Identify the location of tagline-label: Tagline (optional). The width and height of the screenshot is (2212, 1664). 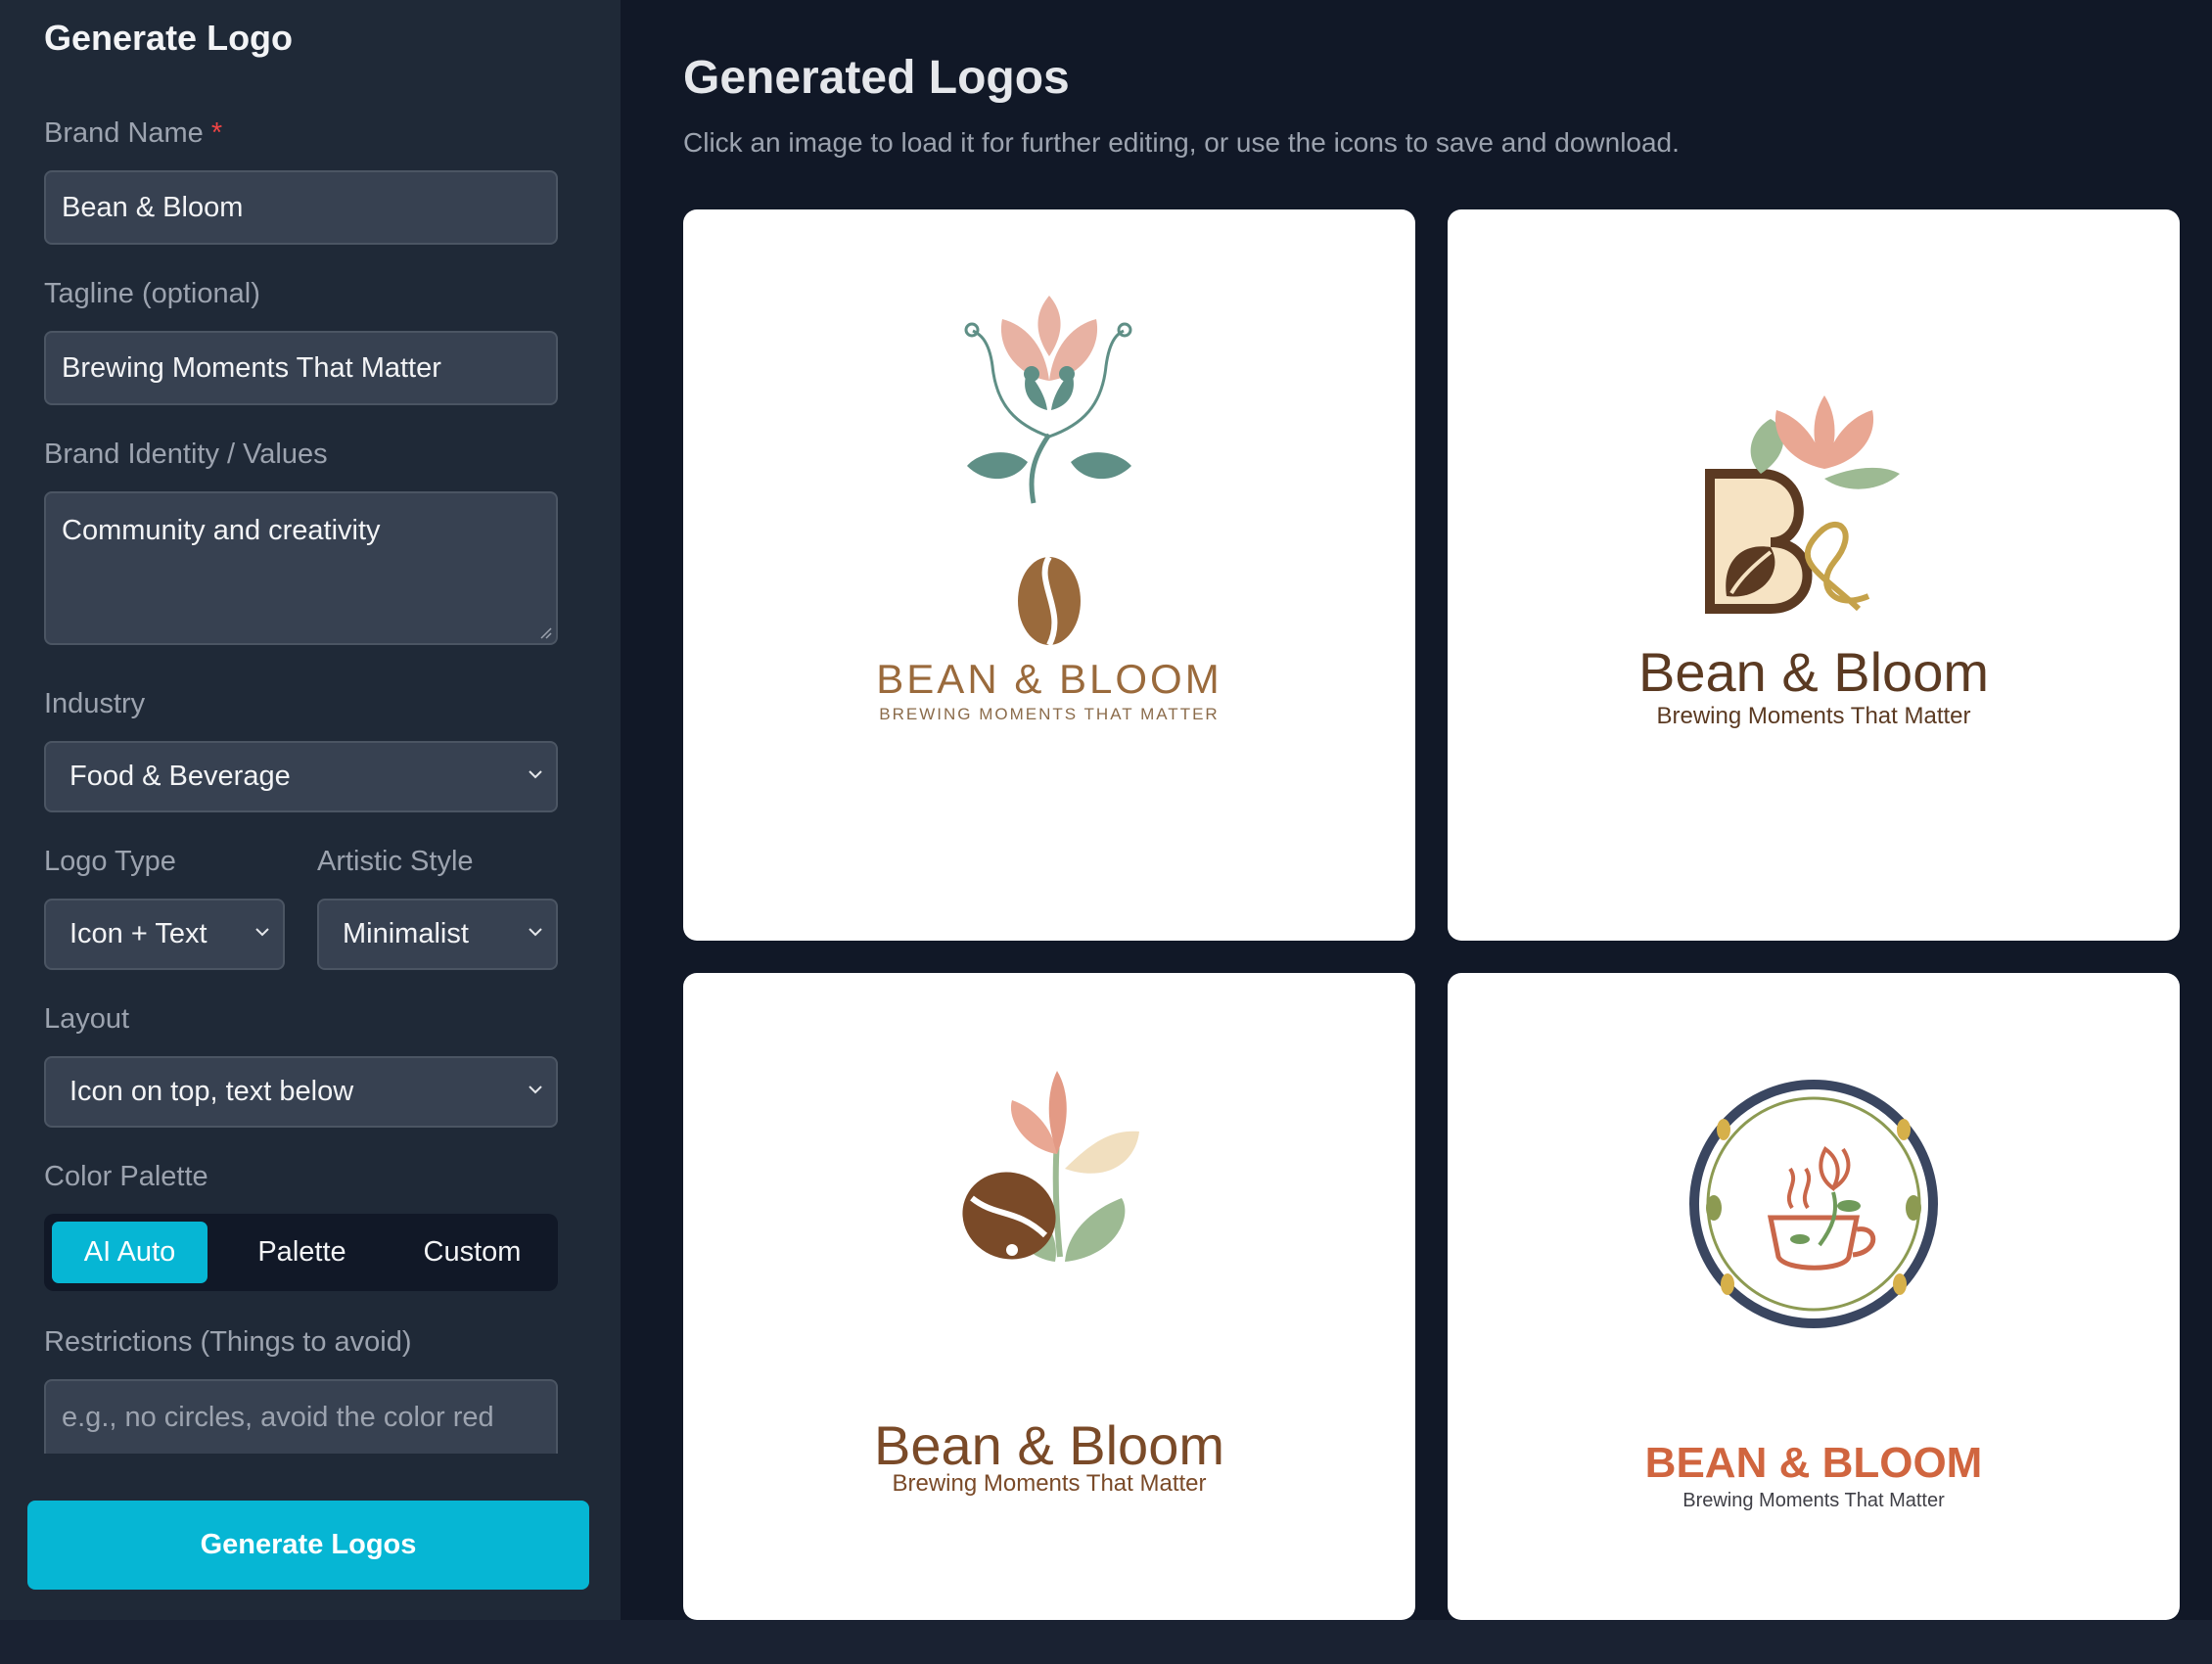
(152, 294).